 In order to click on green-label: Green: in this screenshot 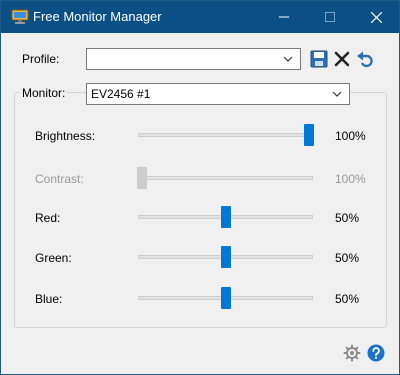, I will do `click(53, 258)`.